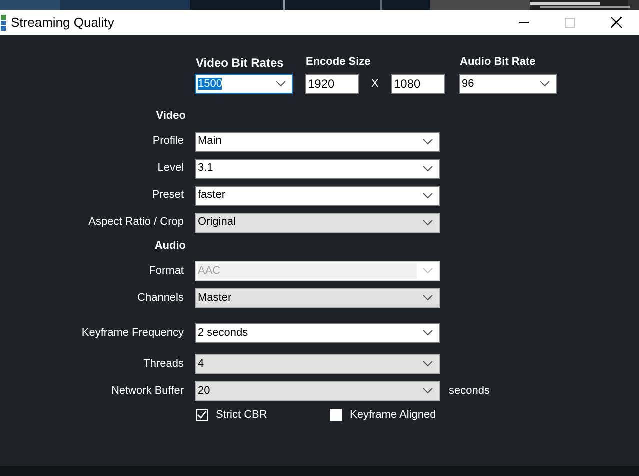  What do you see at coordinates (317, 168) in the screenshot?
I see `dropdown: 3.1` at bounding box center [317, 168].